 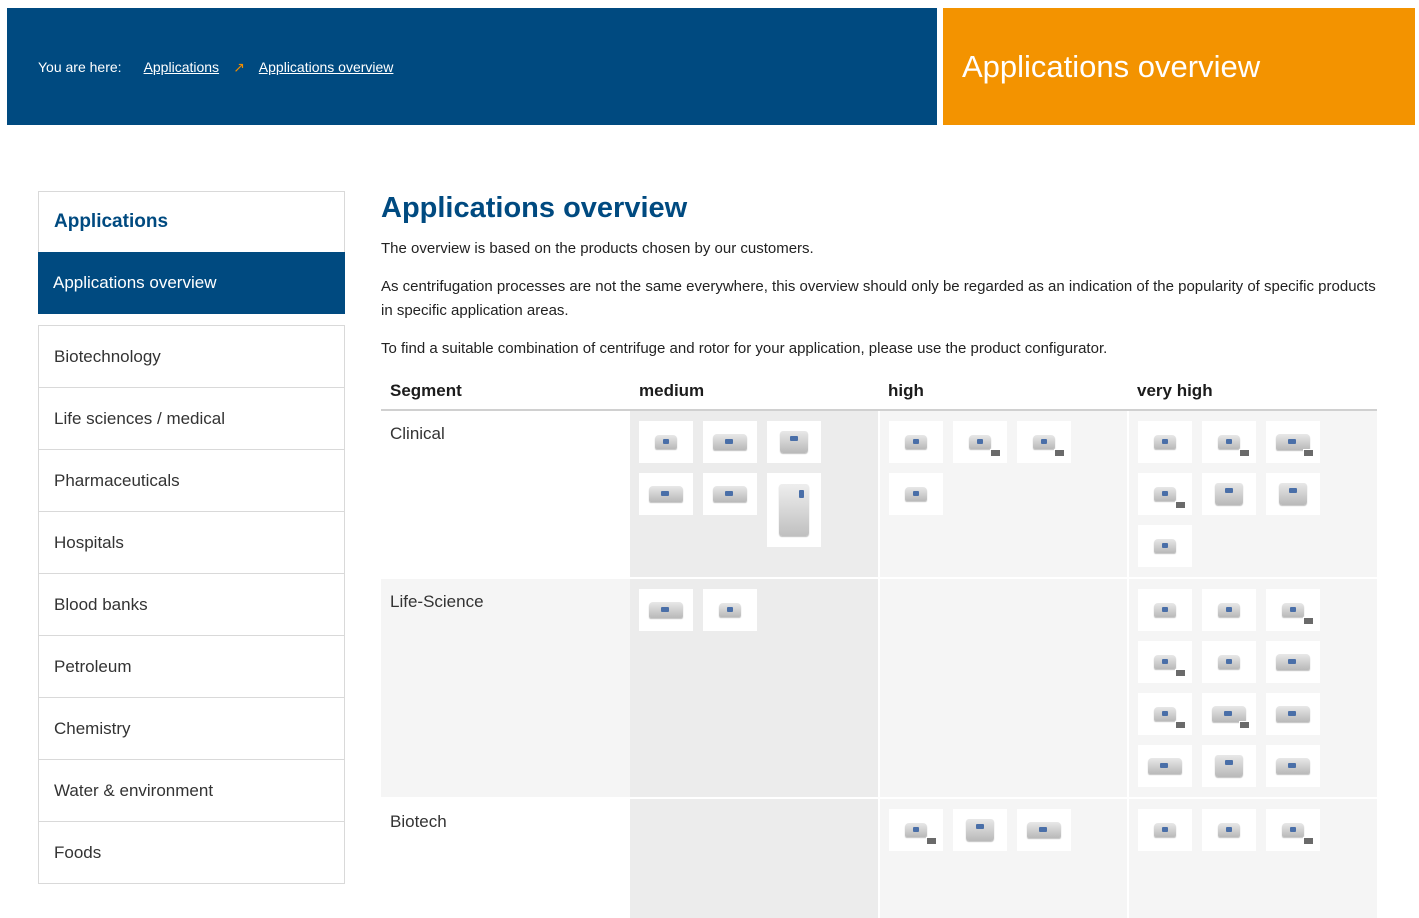 I want to click on sidebar-item-foods: Foods, so click(x=191, y=853).